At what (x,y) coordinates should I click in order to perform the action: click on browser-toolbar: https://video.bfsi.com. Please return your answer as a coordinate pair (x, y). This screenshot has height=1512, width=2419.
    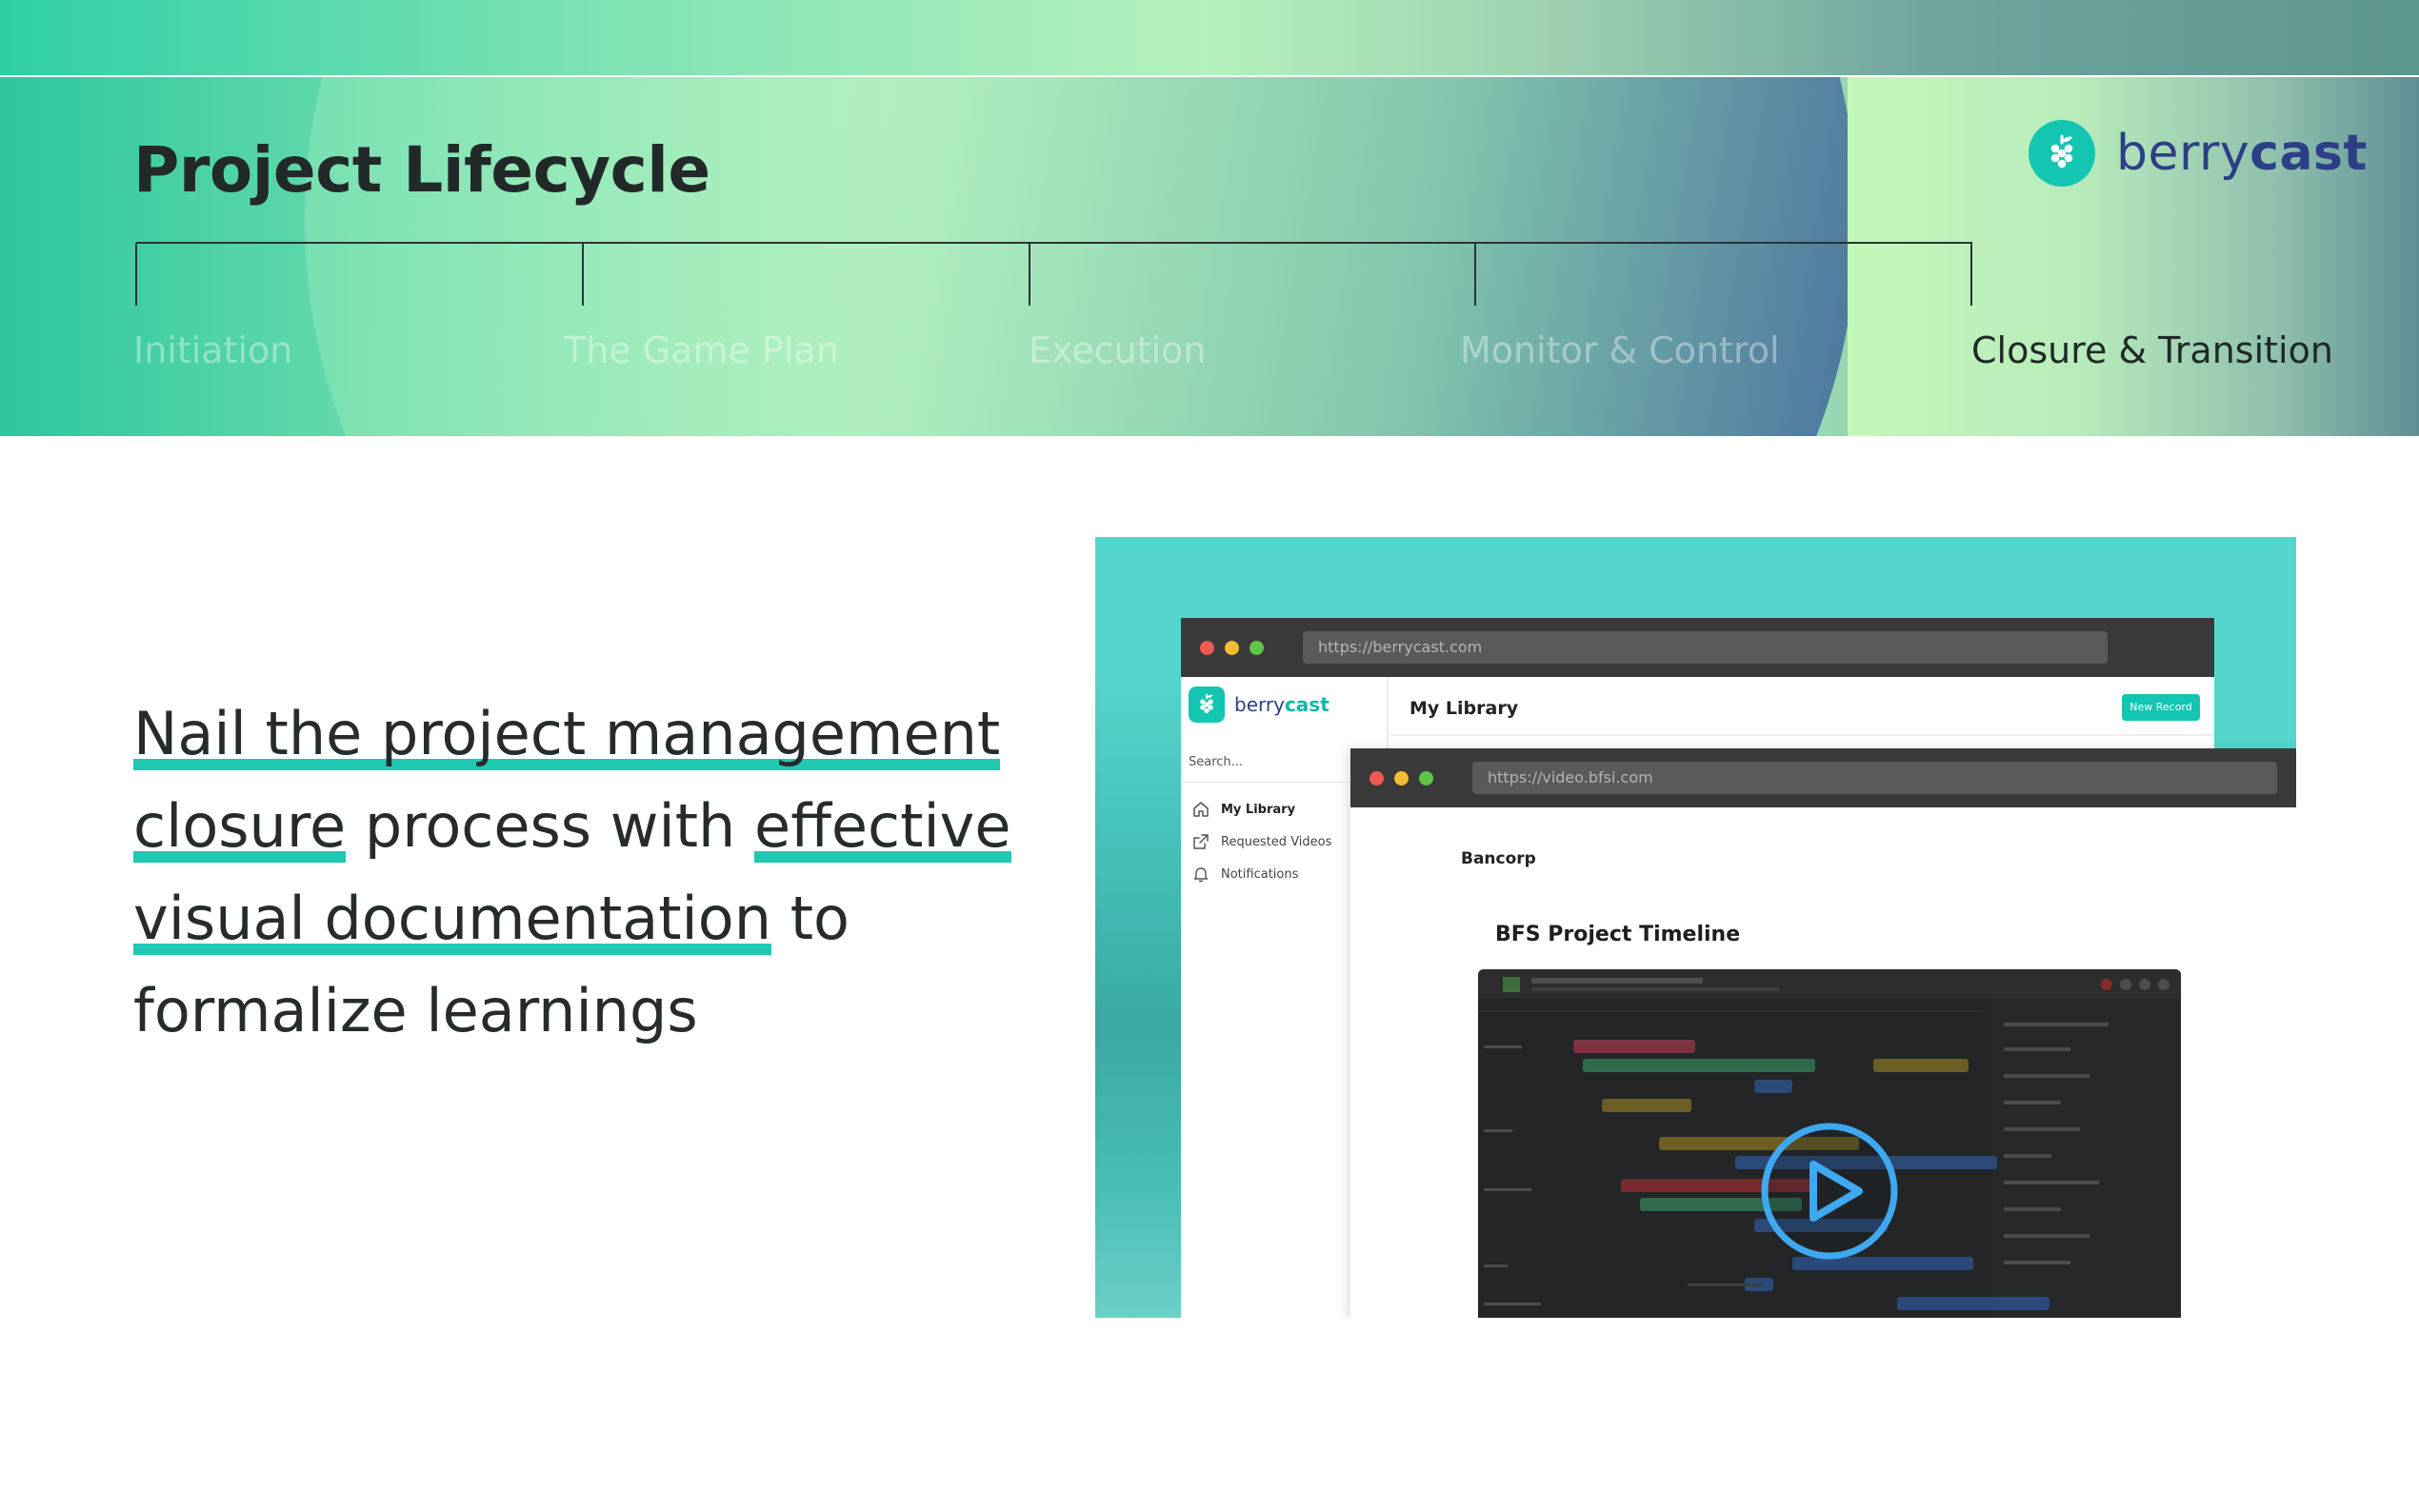
    Looking at the image, I should click on (1823, 777).